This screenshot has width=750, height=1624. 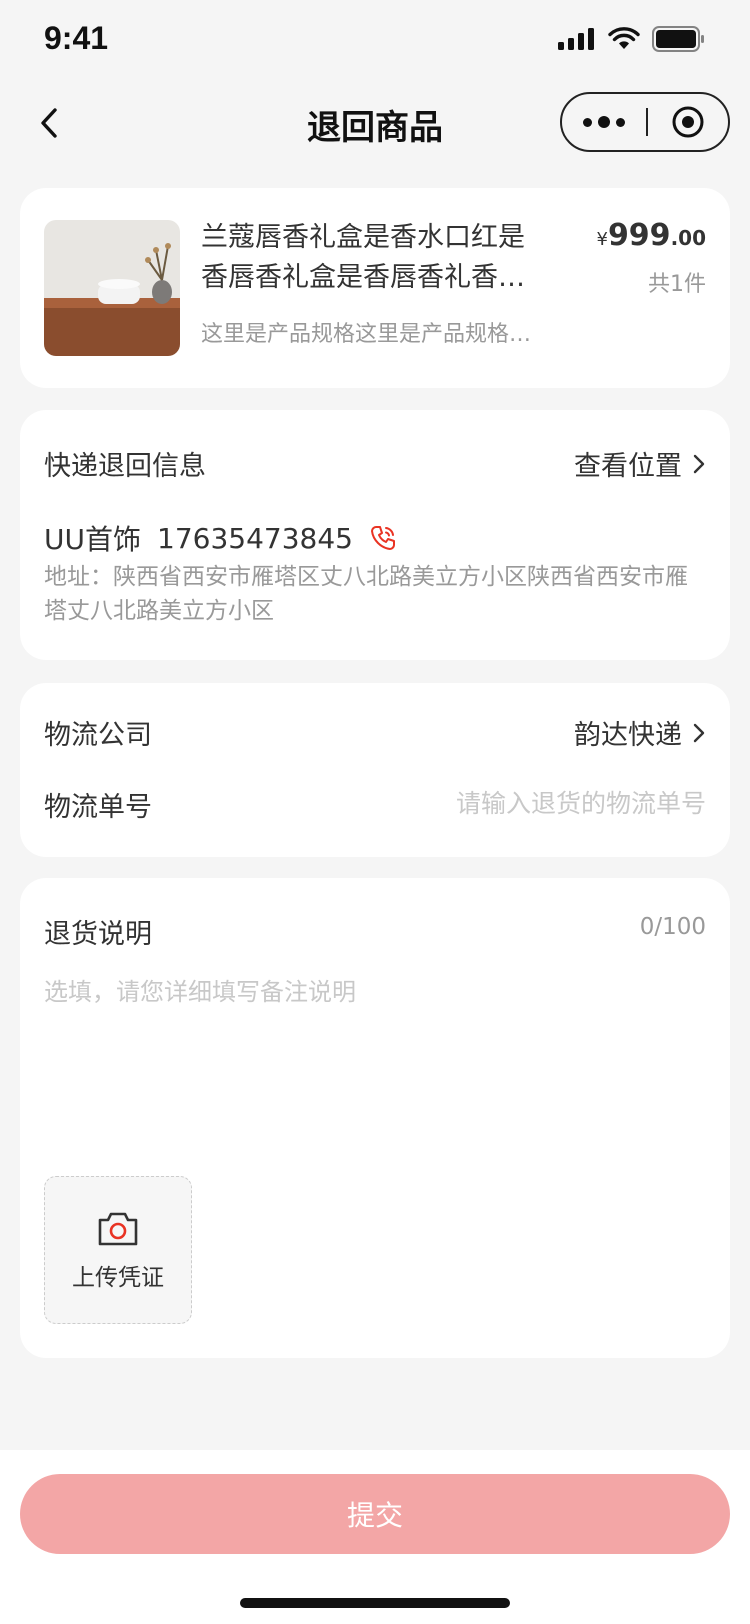 What do you see at coordinates (602, 239) in the screenshot?
I see `price-symbol: ¥` at bounding box center [602, 239].